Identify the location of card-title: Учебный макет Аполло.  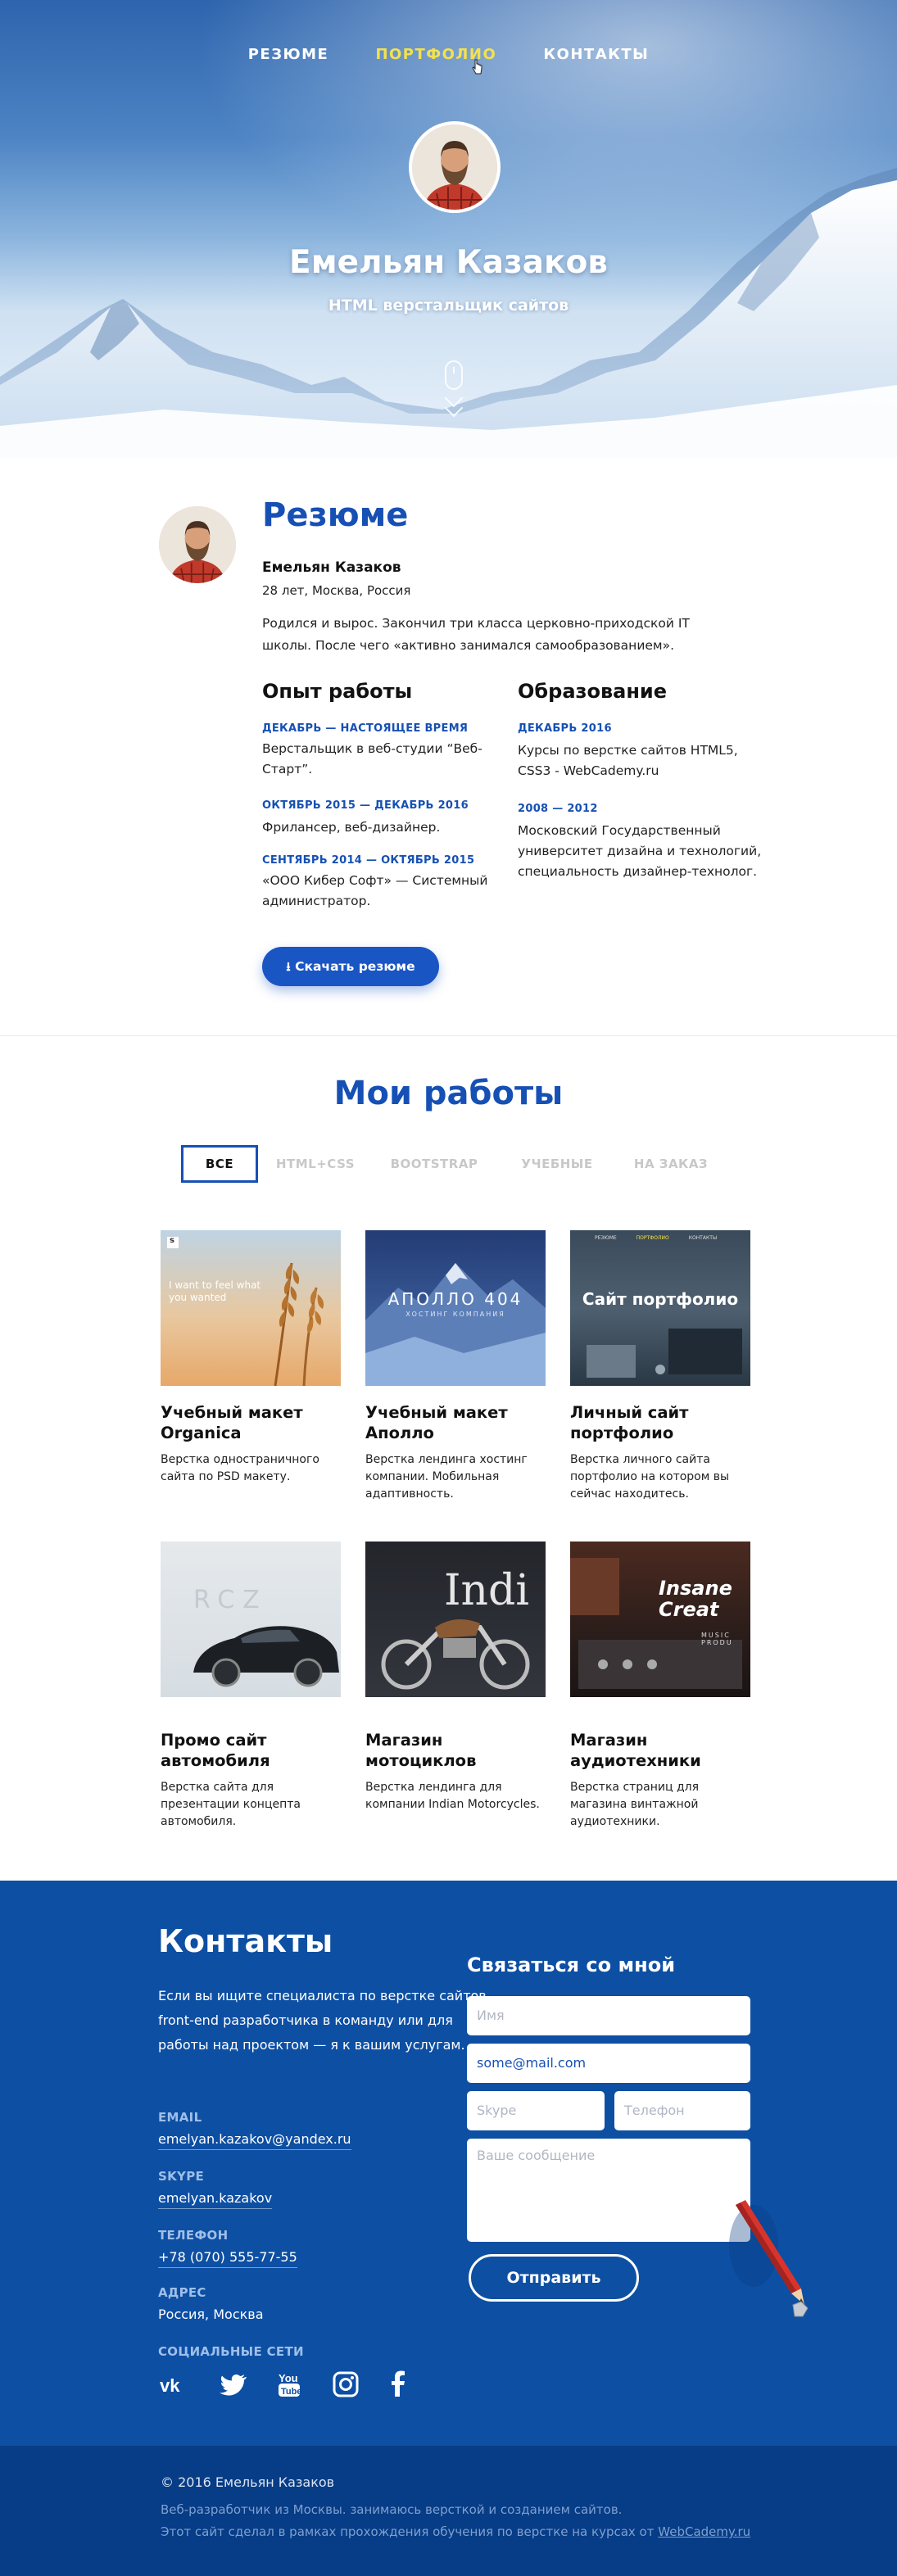
(457, 1422).